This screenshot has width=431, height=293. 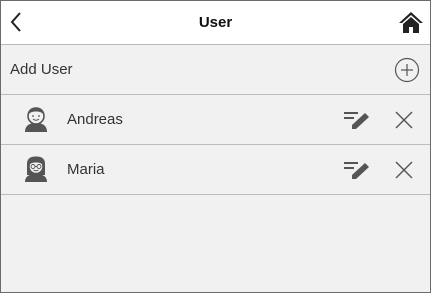 I want to click on user-name: Andreas, so click(x=95, y=119).